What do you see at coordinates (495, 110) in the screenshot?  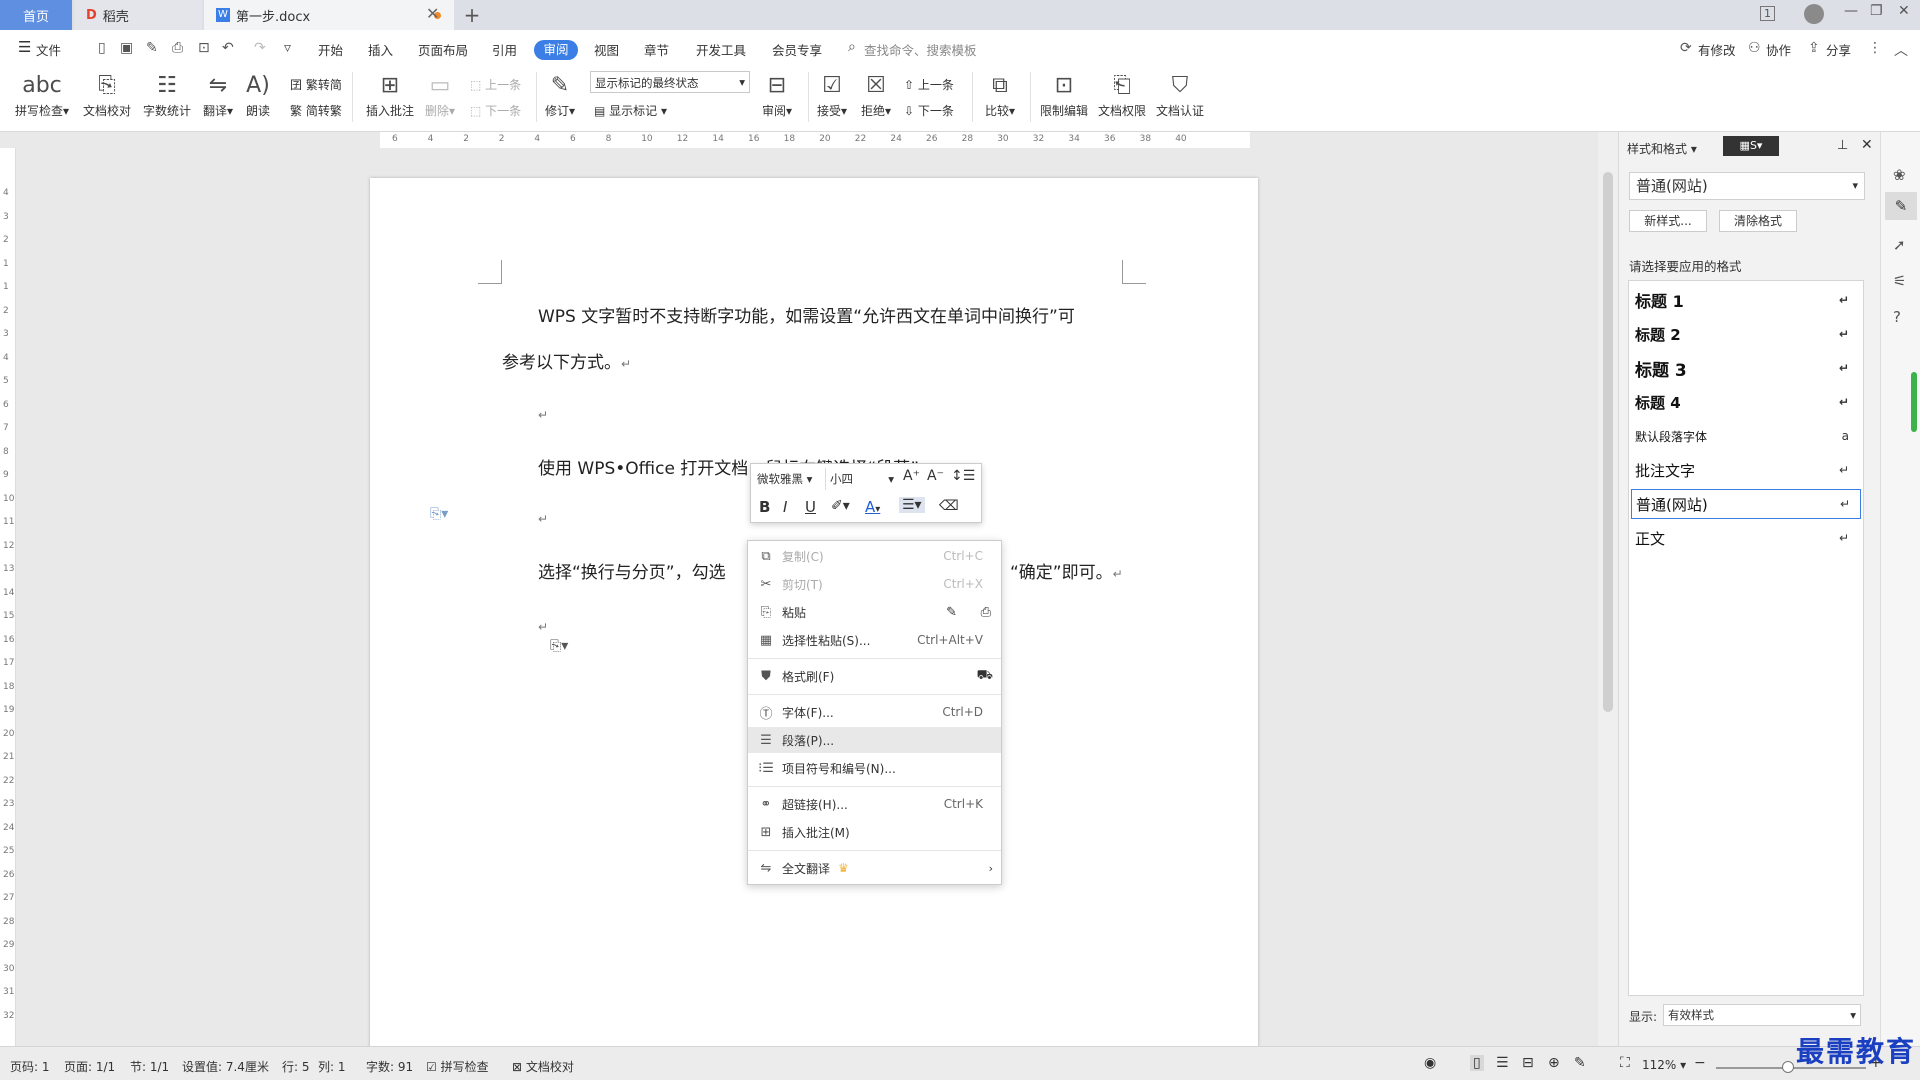 I see `next-comment-button: ⬚ 下一条` at bounding box center [495, 110].